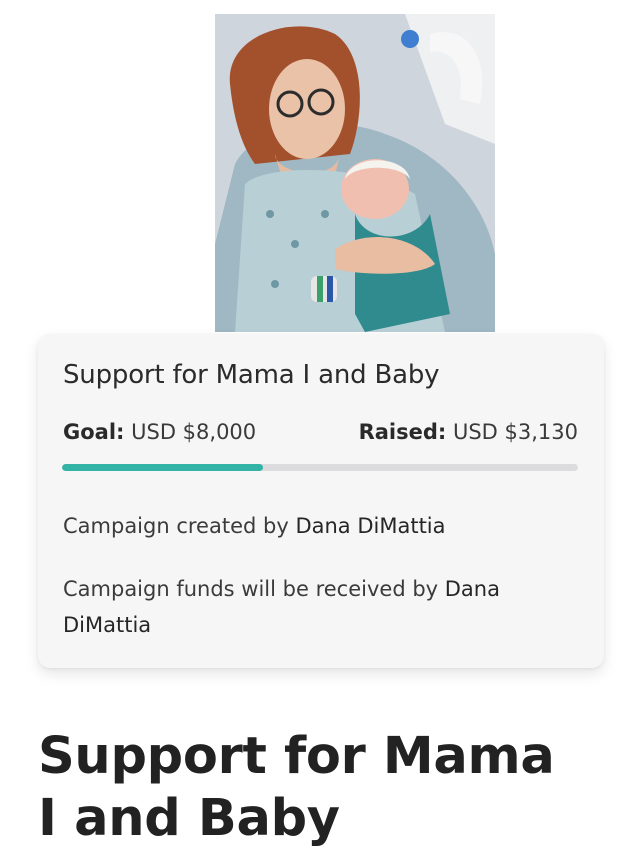 Image resolution: width=640 pixels, height=854 pixels. Describe the element at coordinates (176, 526) in the screenshot. I see `created-by-prefix: Campaign created by` at that location.